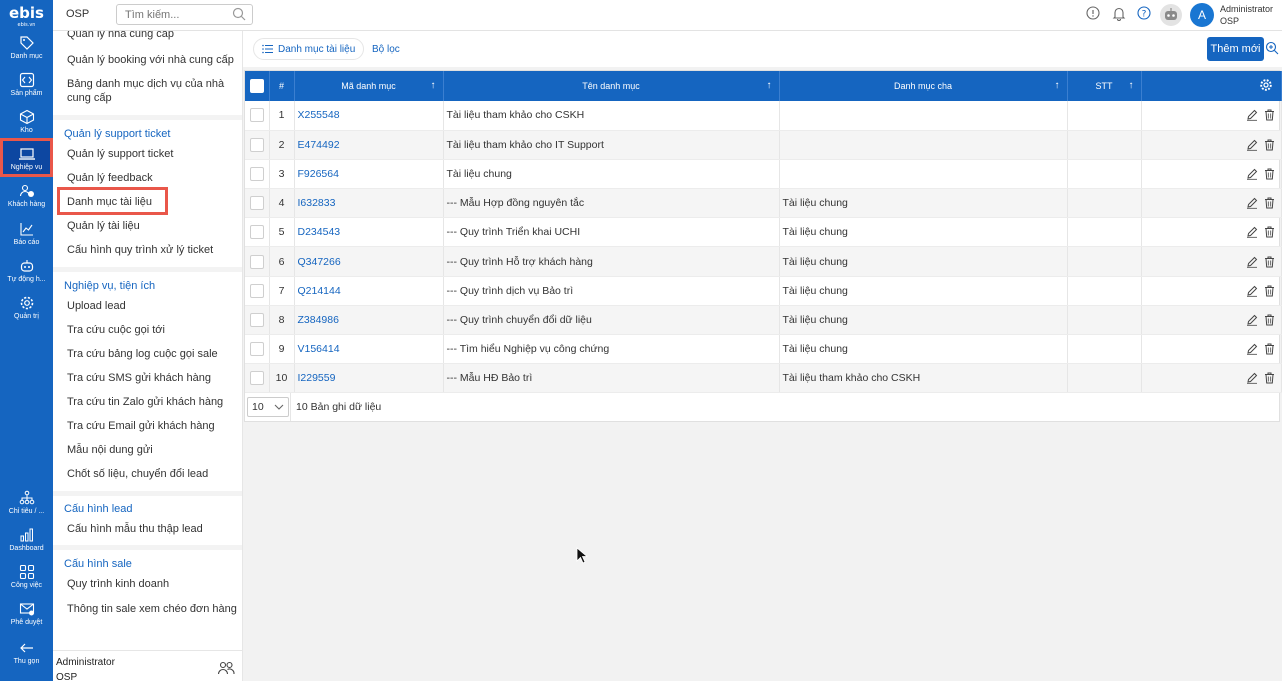 This screenshot has height=681, width=1282. I want to click on submenu-item: Quản lý booking với nhà cung cấp, so click(152, 60).